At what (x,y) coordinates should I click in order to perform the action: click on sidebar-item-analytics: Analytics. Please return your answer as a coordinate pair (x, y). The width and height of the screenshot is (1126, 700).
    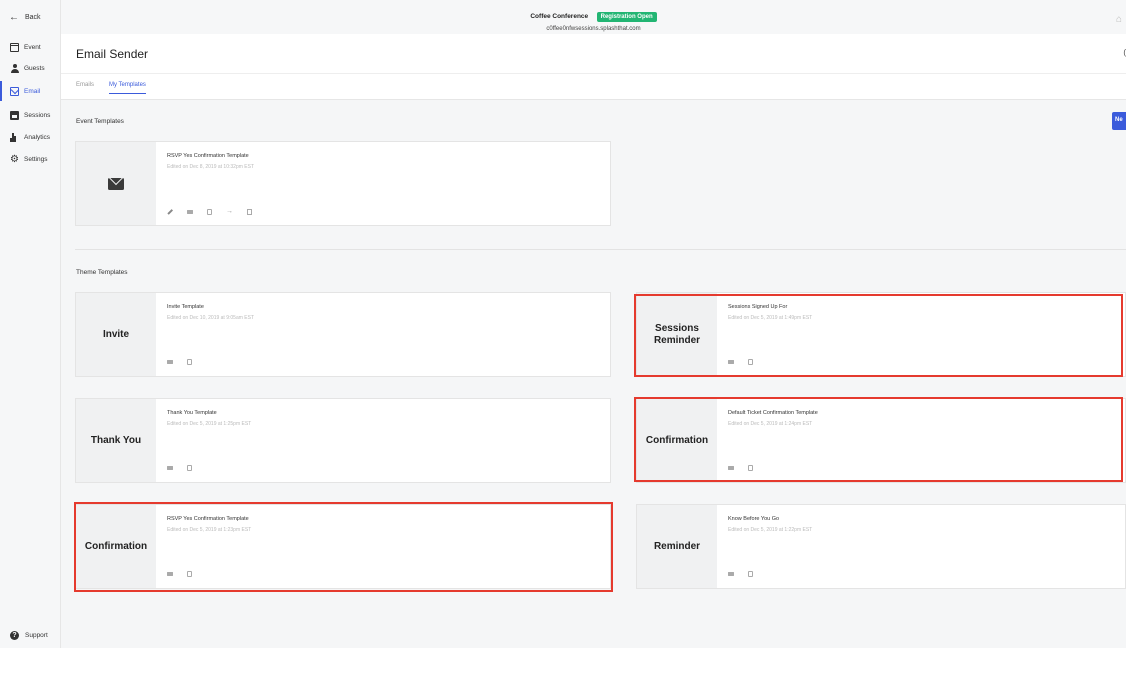
    Looking at the image, I should click on (30, 137).